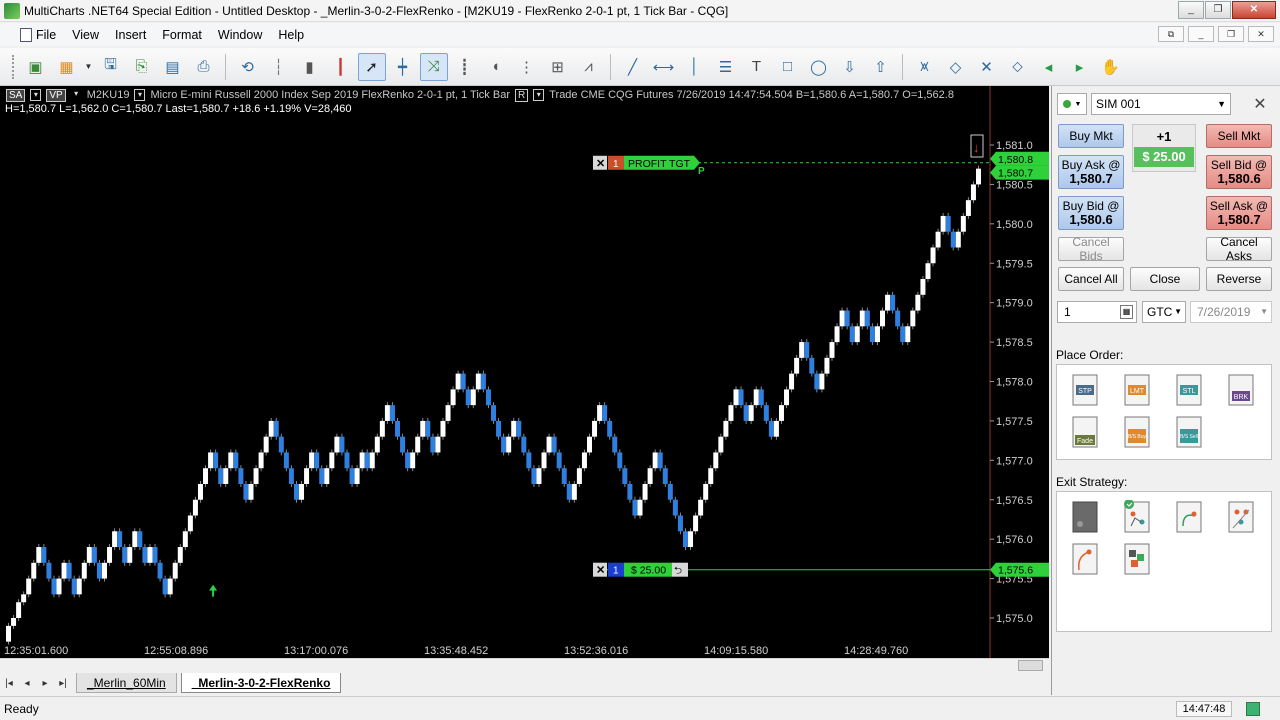 The height and width of the screenshot is (720, 1280). Describe the element at coordinates (85, 35) in the screenshot. I see `menu-view: View` at that location.